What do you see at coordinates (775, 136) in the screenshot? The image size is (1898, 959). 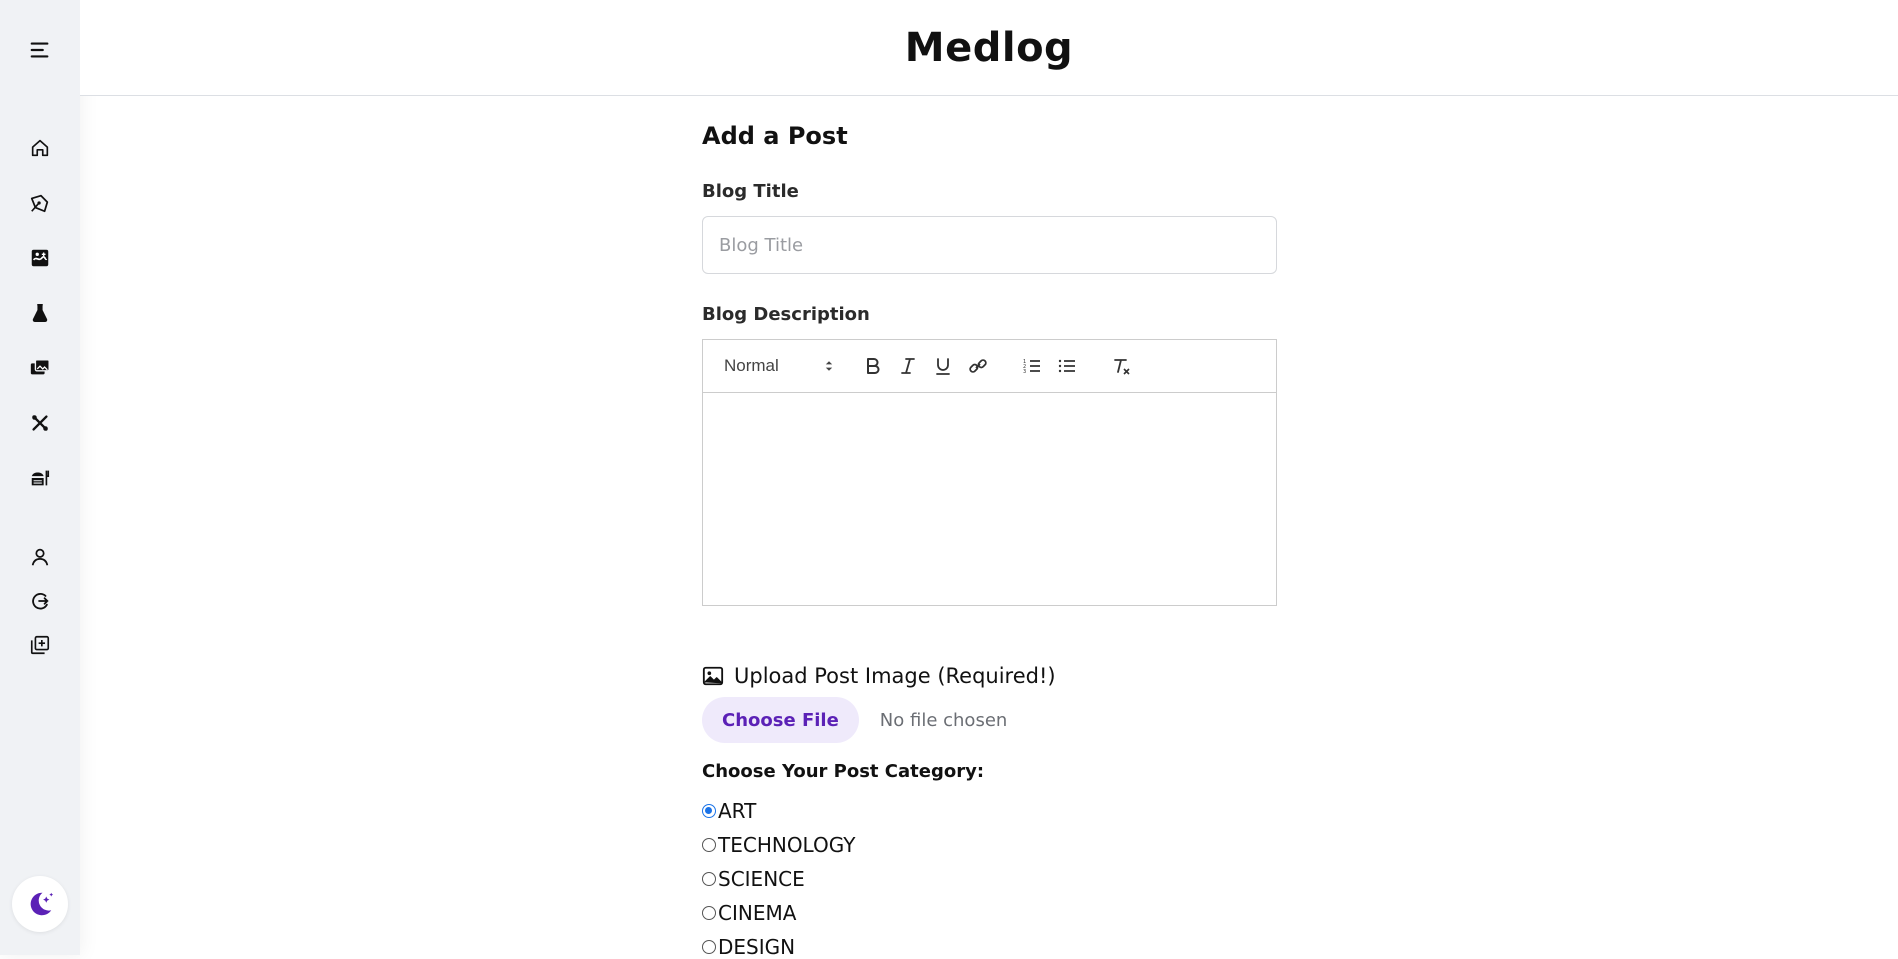 I see `page-title: Add a Post` at bounding box center [775, 136].